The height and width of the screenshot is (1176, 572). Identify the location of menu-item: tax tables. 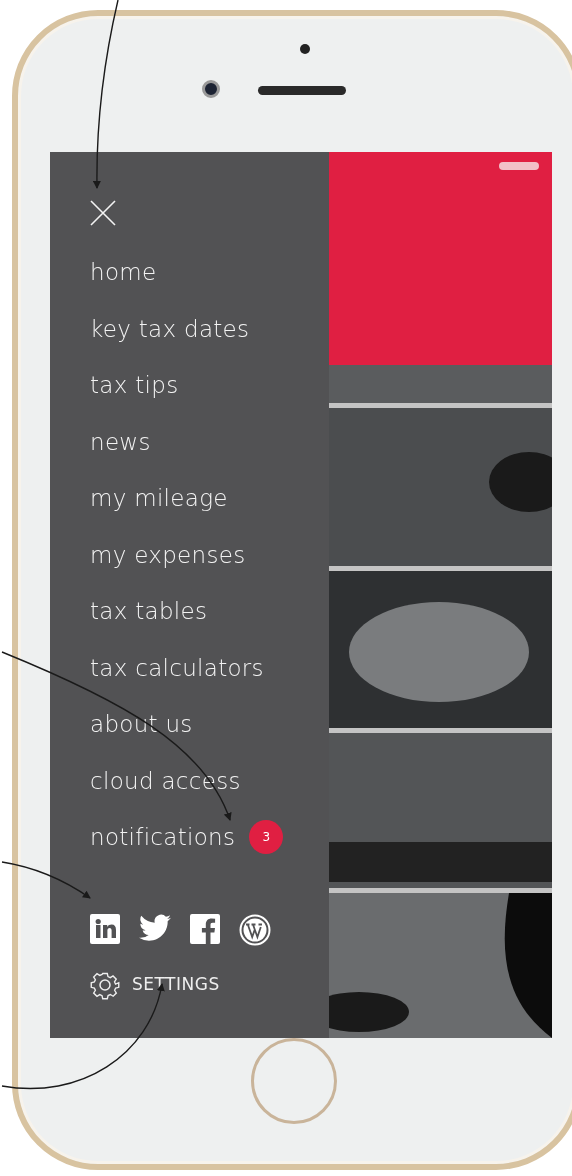
(149, 611).